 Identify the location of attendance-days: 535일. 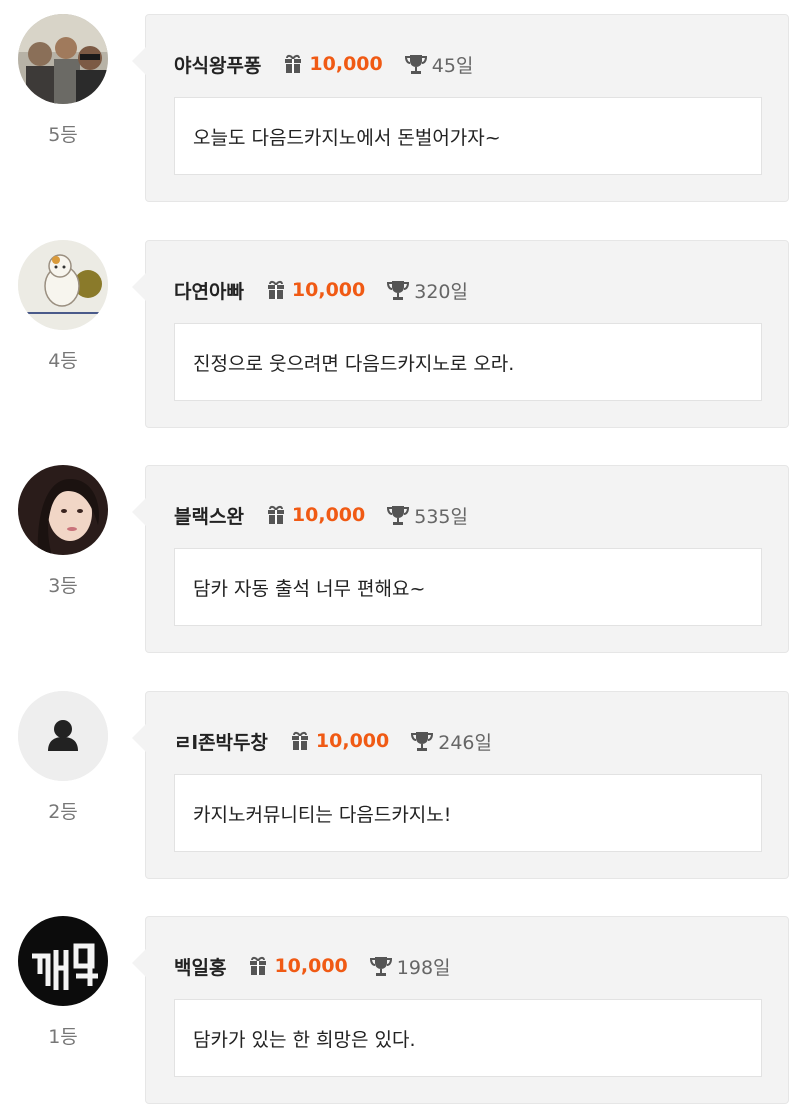
(441, 516).